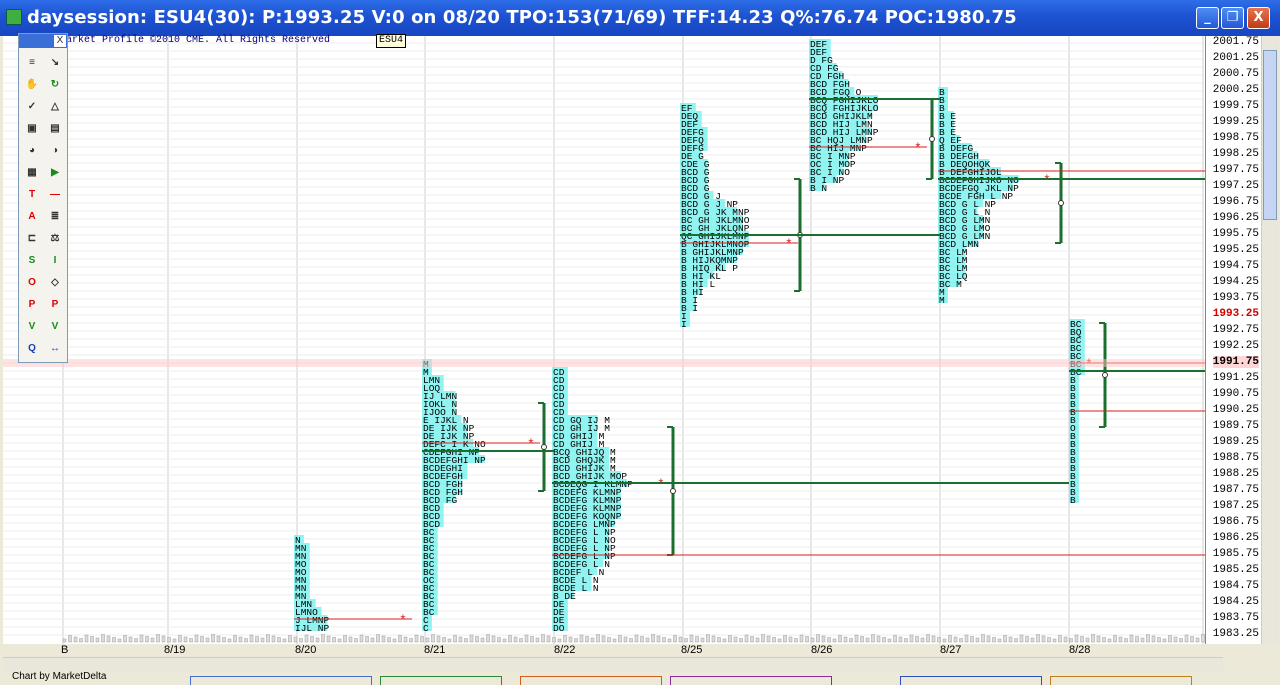  What do you see at coordinates (822, 650) in the screenshot?
I see `date-axis-label: 8/26` at bounding box center [822, 650].